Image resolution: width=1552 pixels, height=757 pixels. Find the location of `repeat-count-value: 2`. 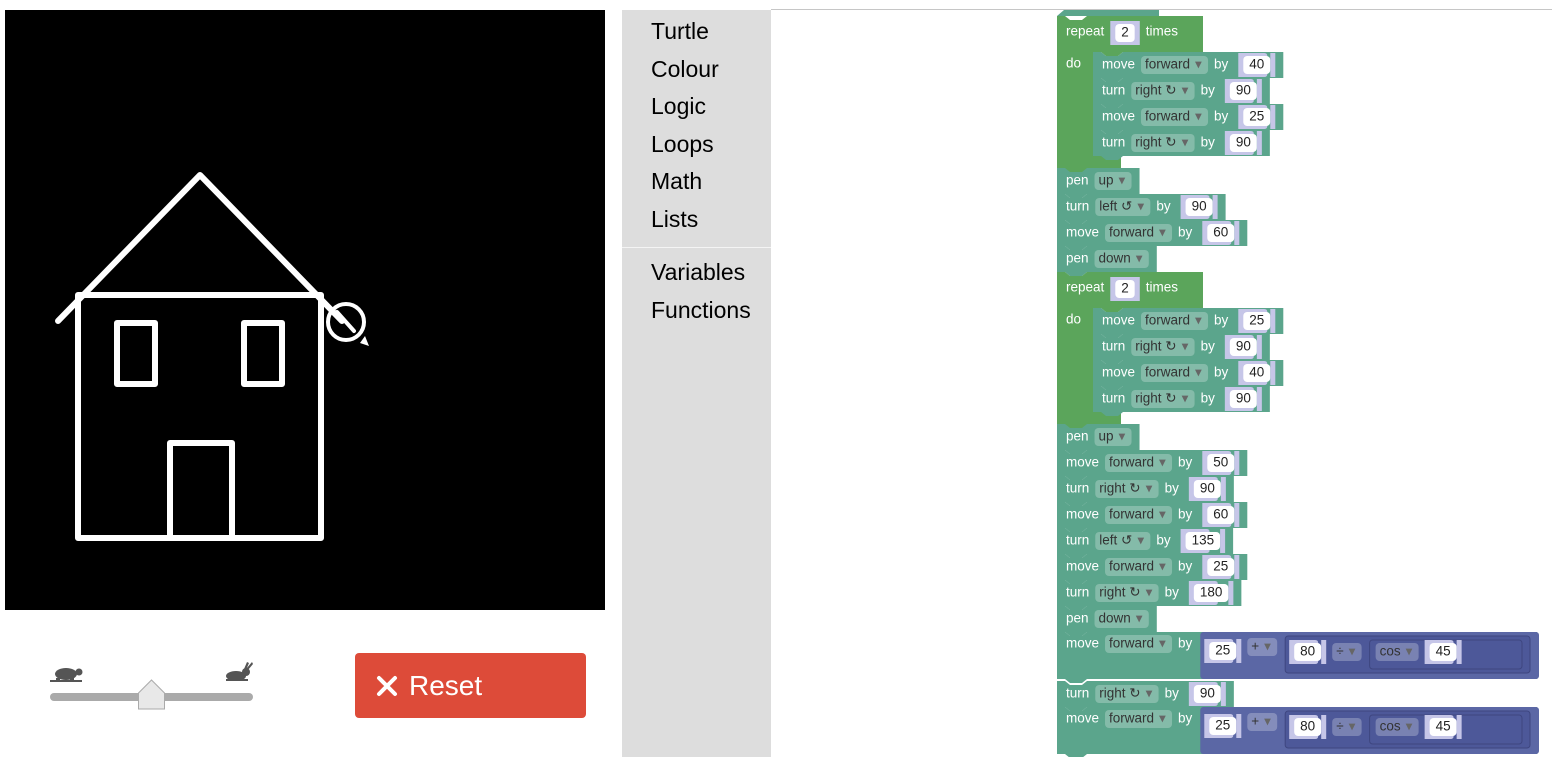

repeat-count-value: 2 is located at coordinates (1125, 288).